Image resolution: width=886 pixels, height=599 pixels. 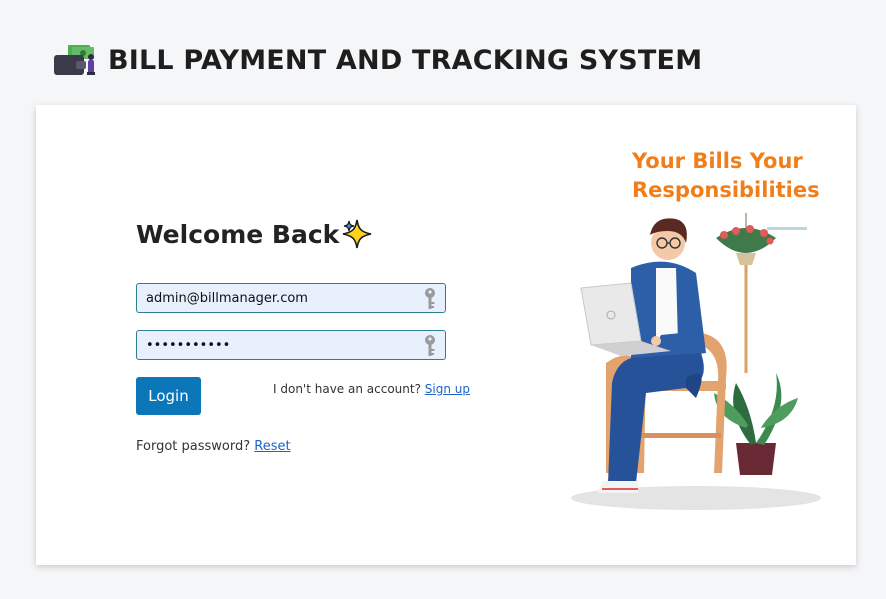 I want to click on signup-prompt: I don't have an account? Sign up, so click(x=371, y=389).